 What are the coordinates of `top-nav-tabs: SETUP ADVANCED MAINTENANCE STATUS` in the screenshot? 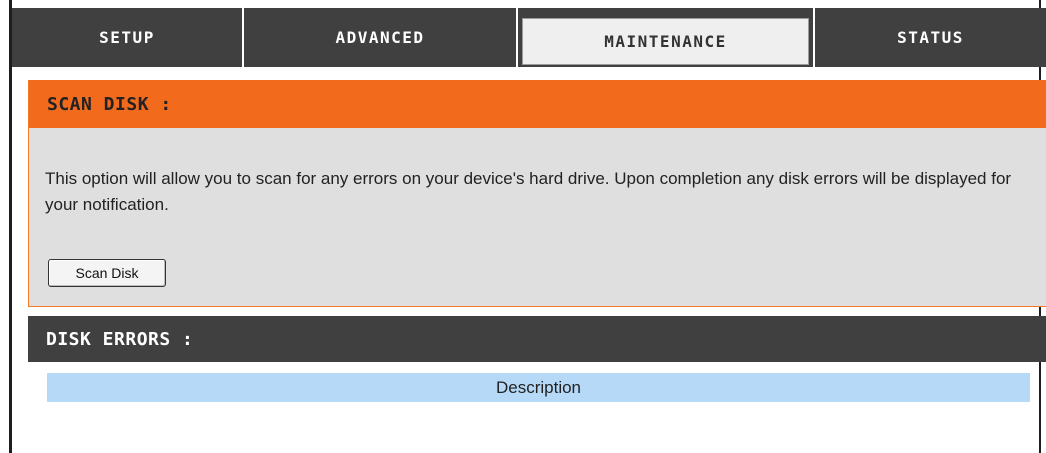 It's located at (529, 37).